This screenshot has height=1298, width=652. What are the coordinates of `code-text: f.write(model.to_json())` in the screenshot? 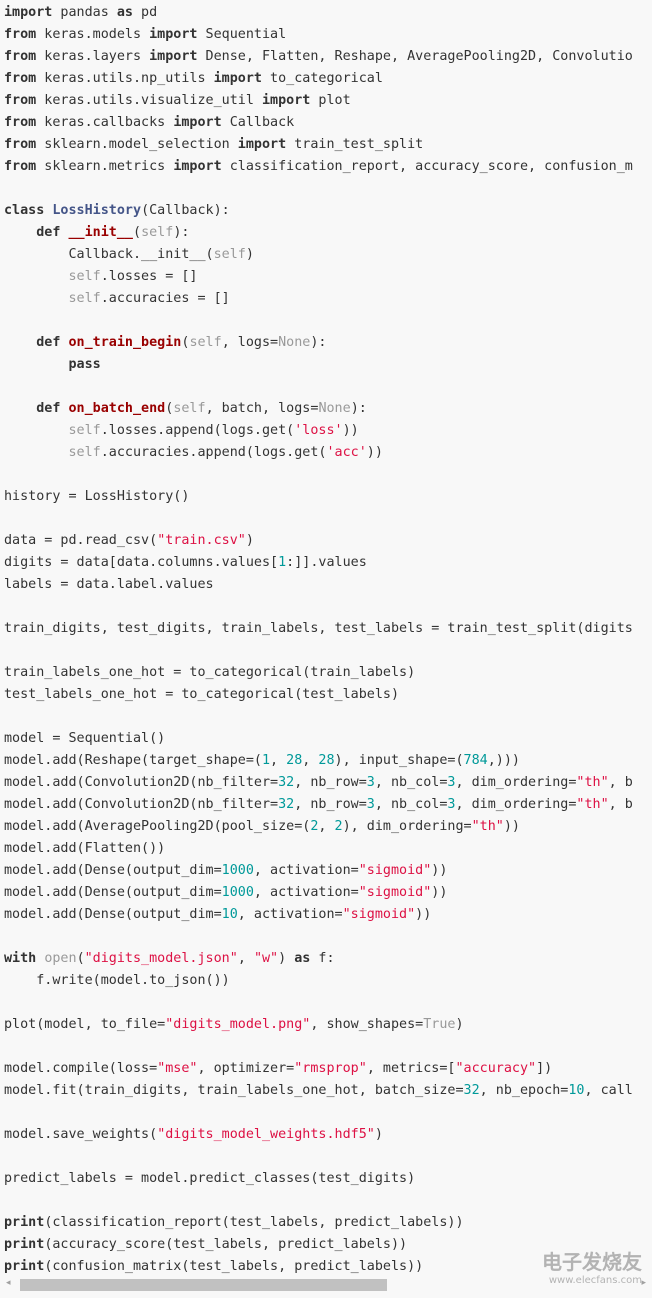 It's located at (117, 980).